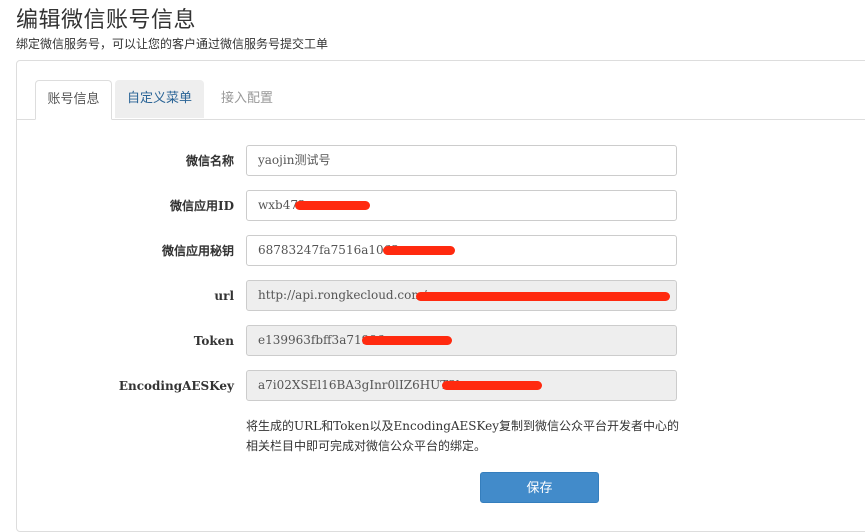 The height and width of the screenshot is (532, 865). What do you see at coordinates (539, 487) in the screenshot?
I see `save-button: 保存` at bounding box center [539, 487].